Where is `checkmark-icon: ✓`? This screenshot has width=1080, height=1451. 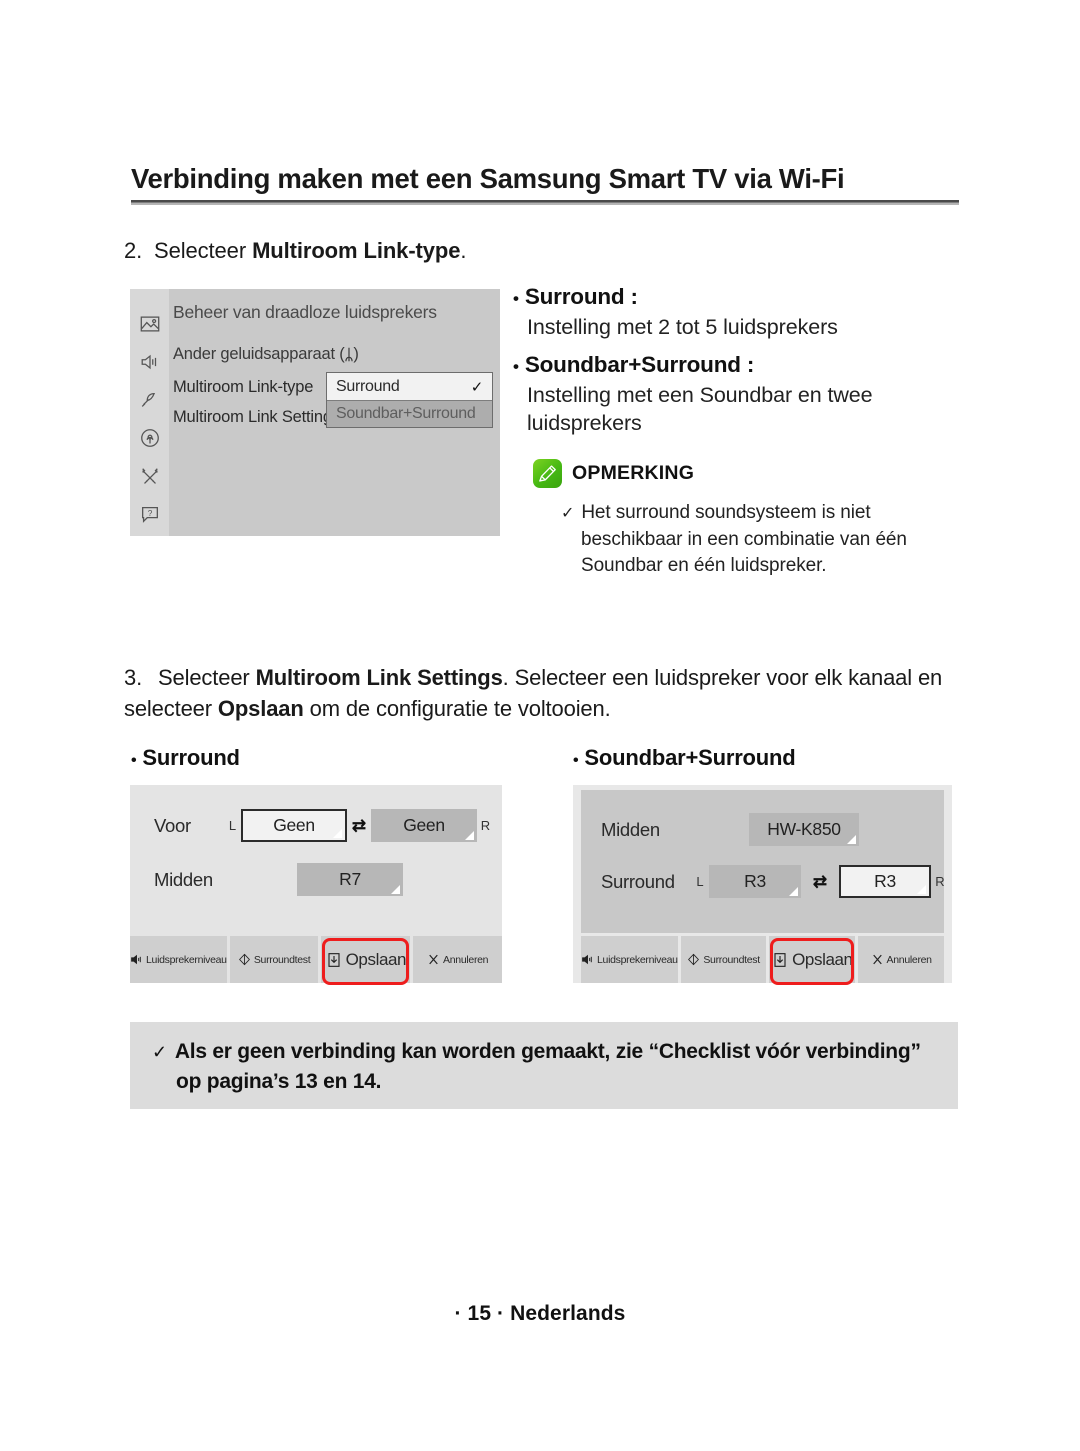 checkmark-icon: ✓ is located at coordinates (477, 387).